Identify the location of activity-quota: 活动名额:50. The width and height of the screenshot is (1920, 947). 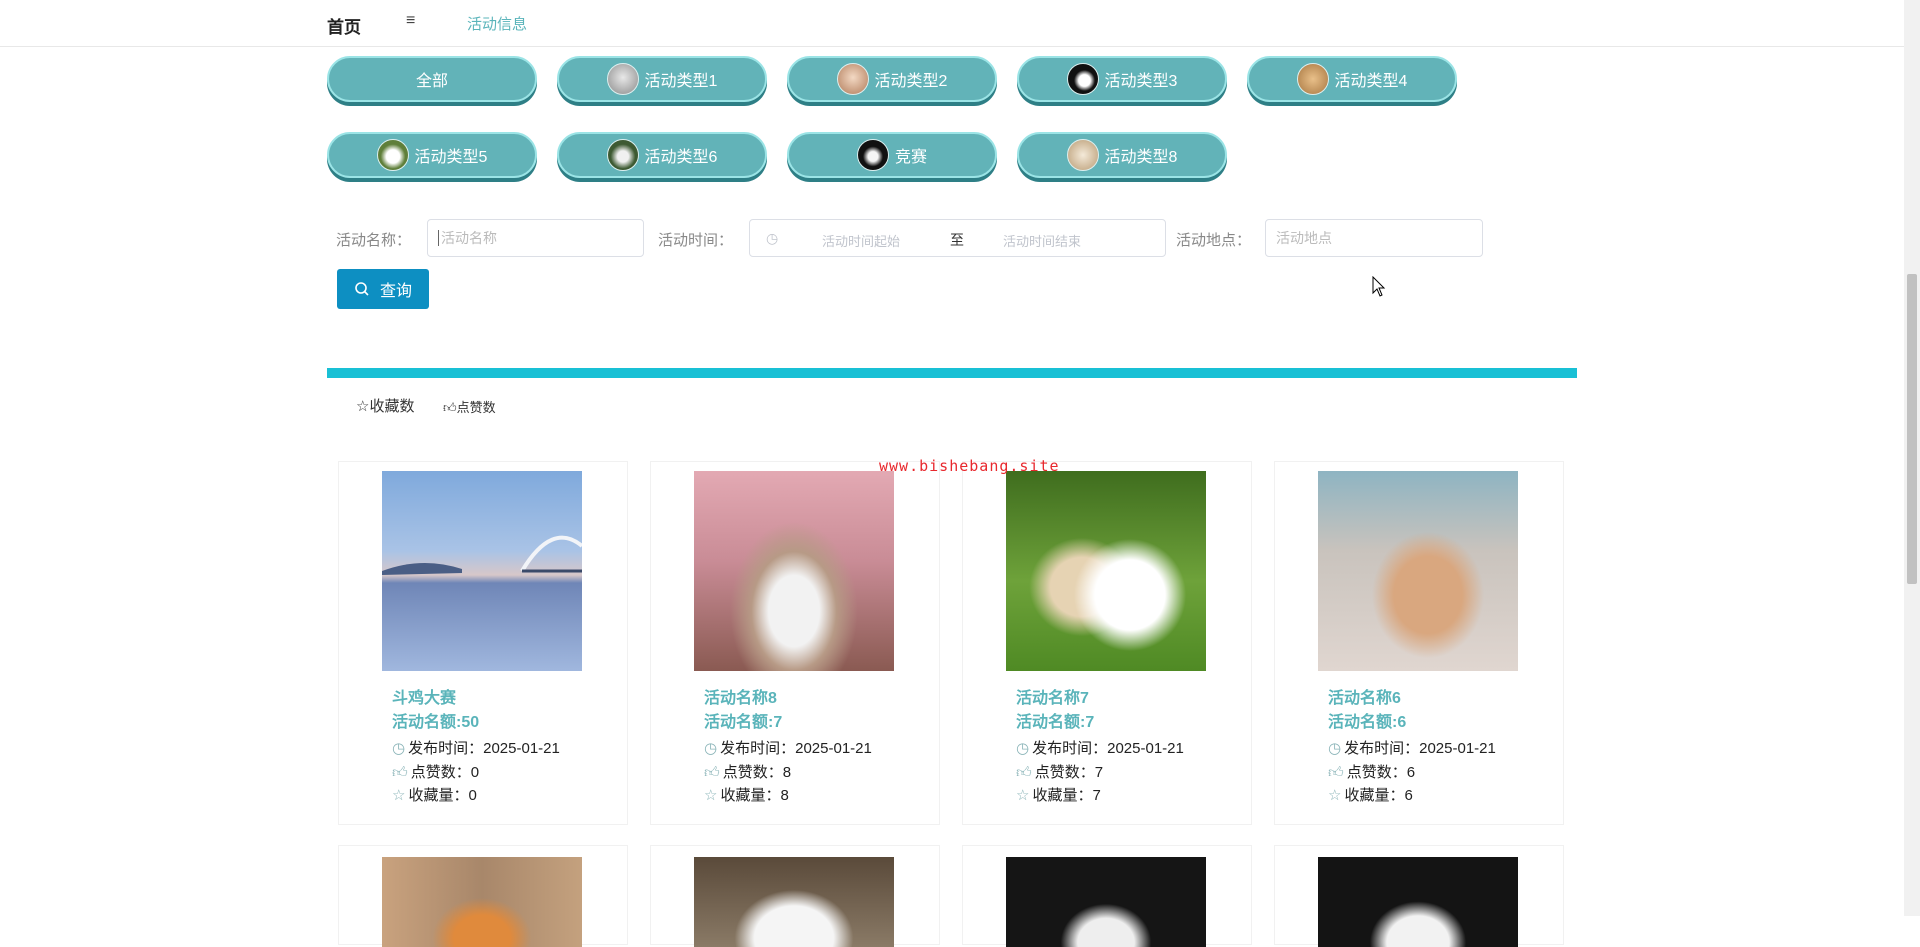
(436, 722).